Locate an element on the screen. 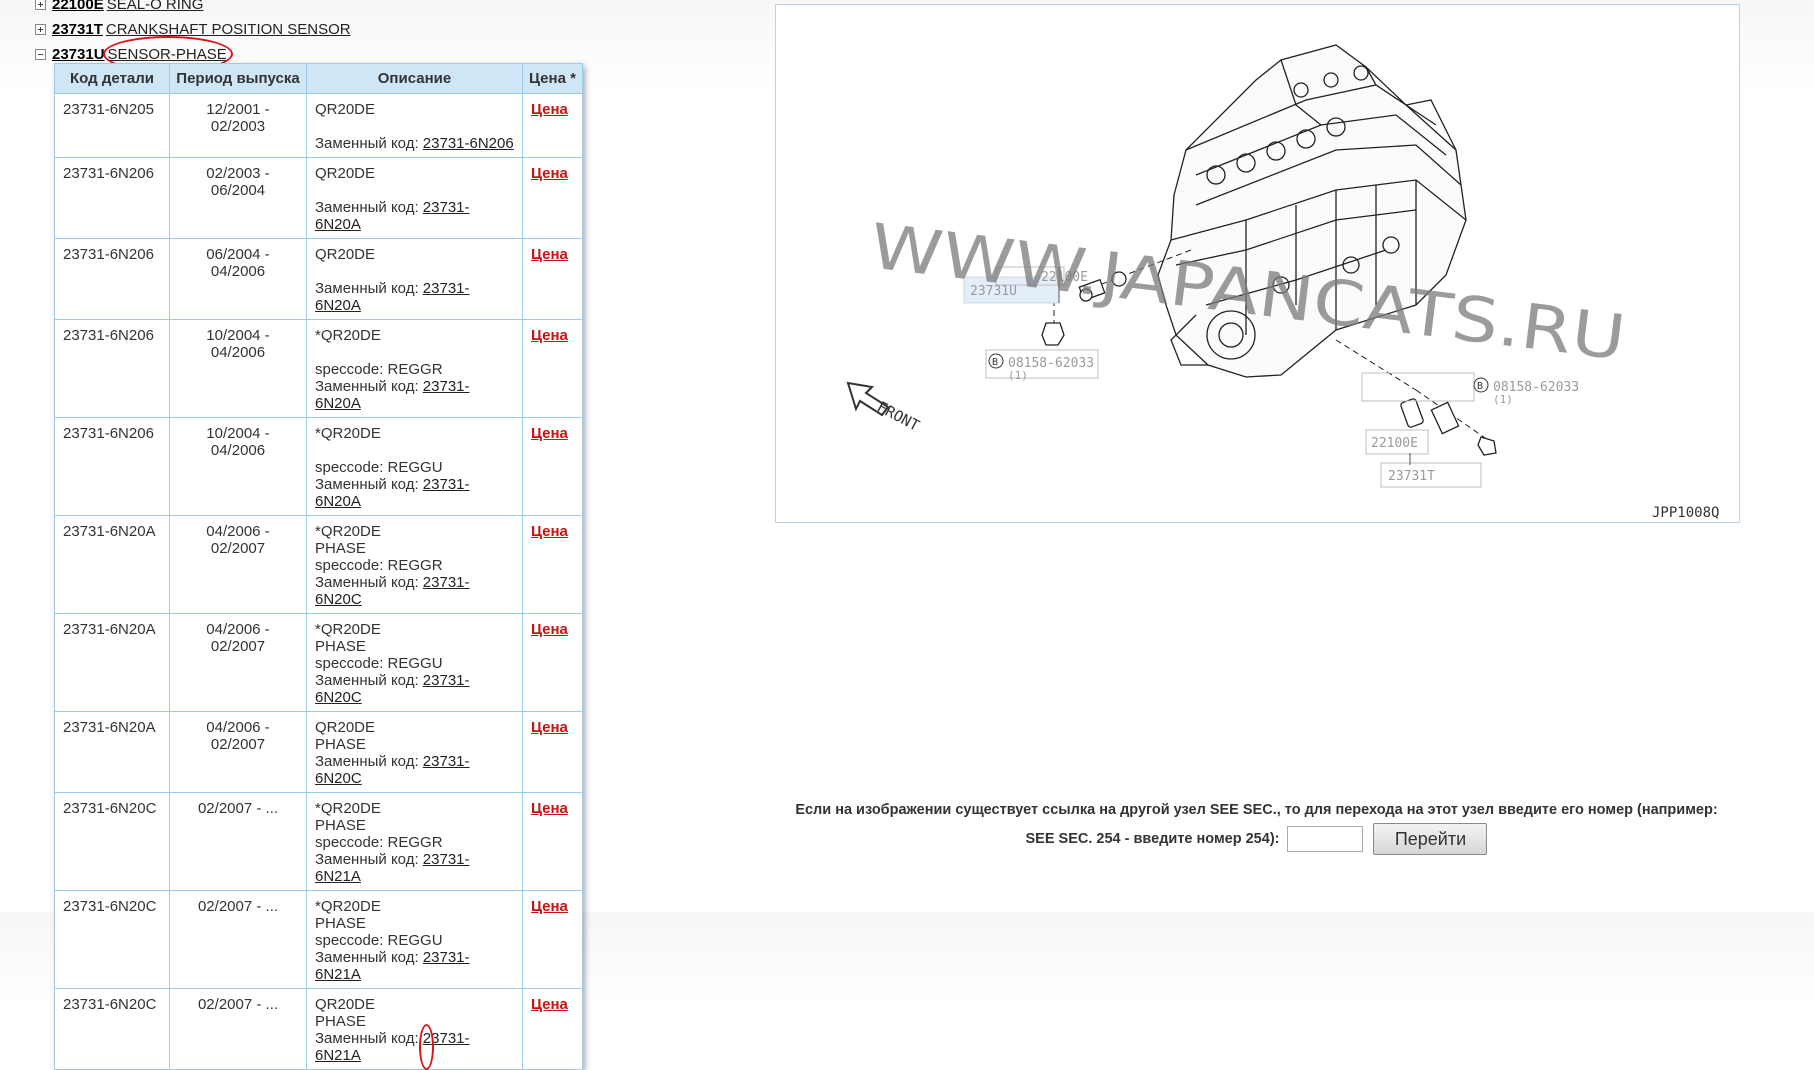  period-cell: 02/2003 - 06/2004 is located at coordinates (238, 198).